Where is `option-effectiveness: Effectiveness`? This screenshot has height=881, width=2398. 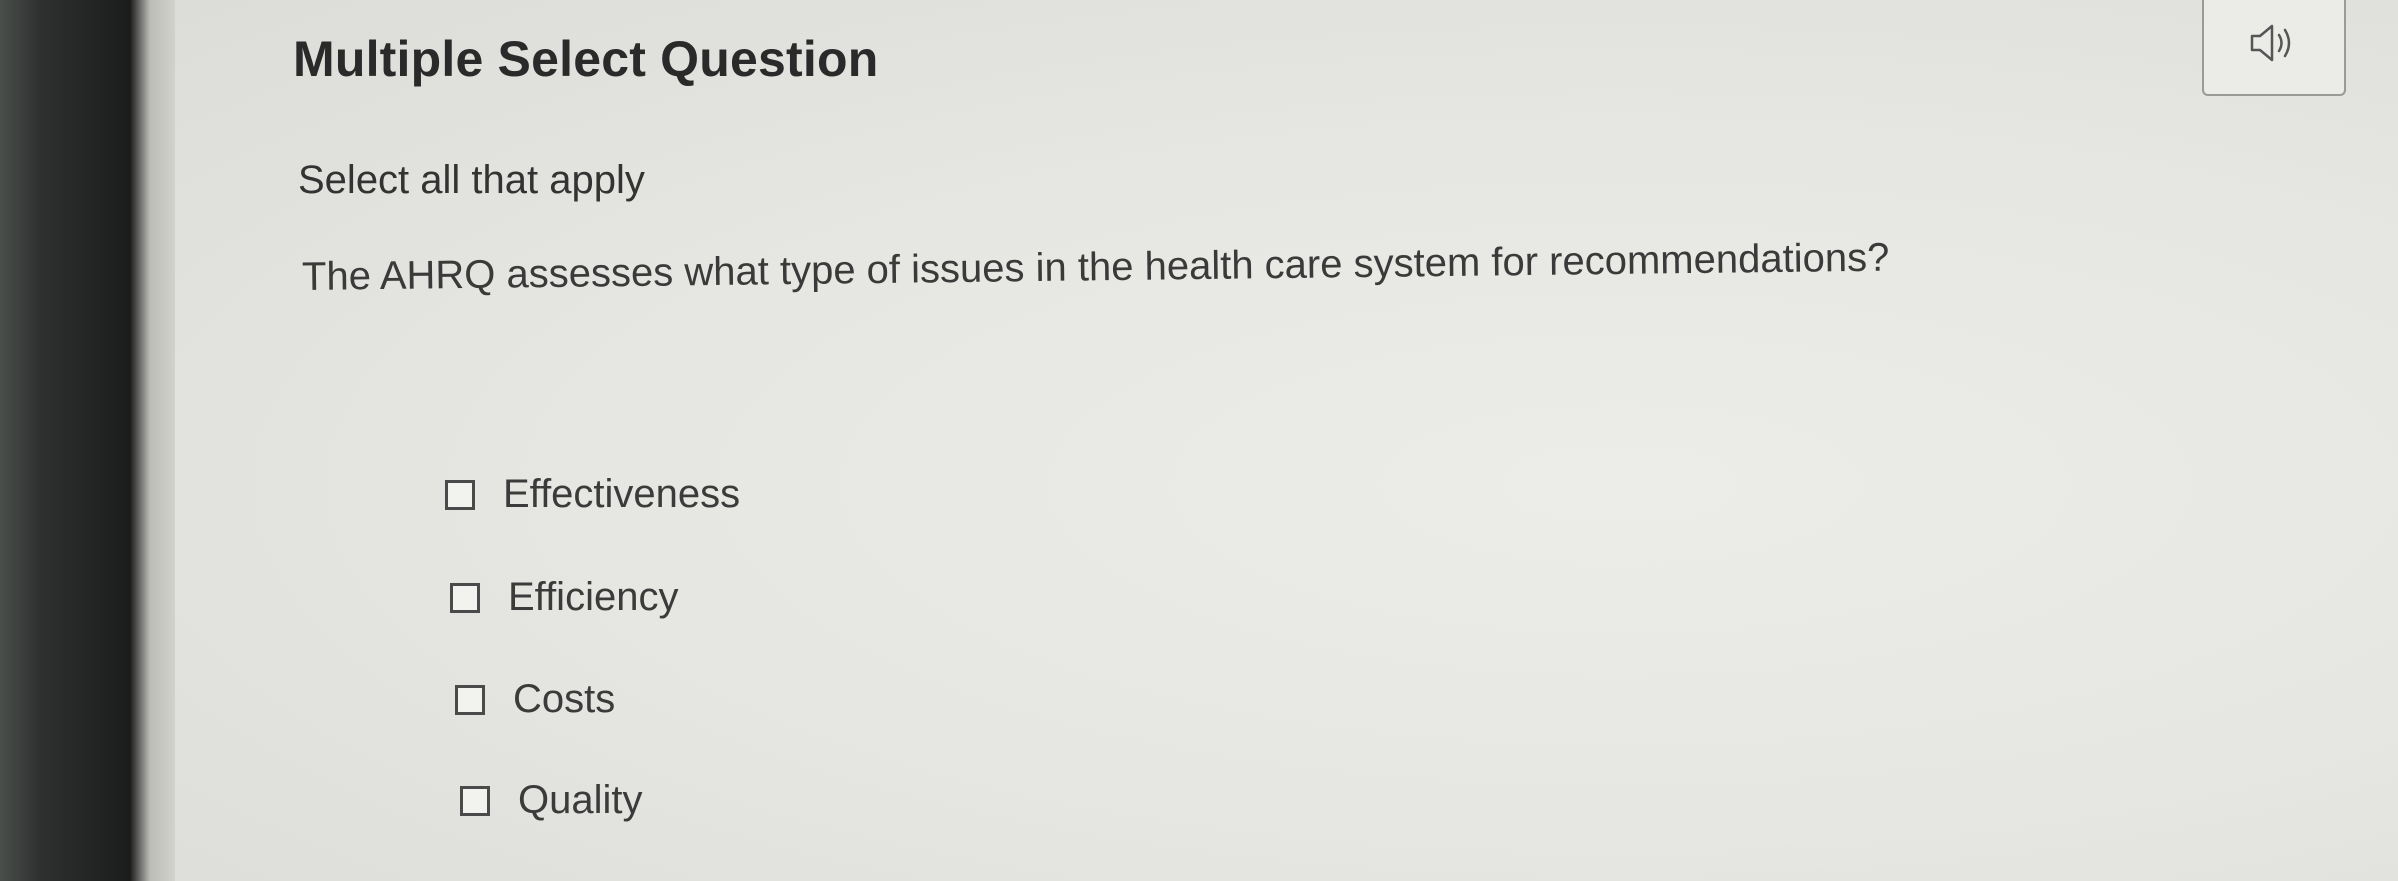 option-effectiveness: Effectiveness is located at coordinates (592, 494).